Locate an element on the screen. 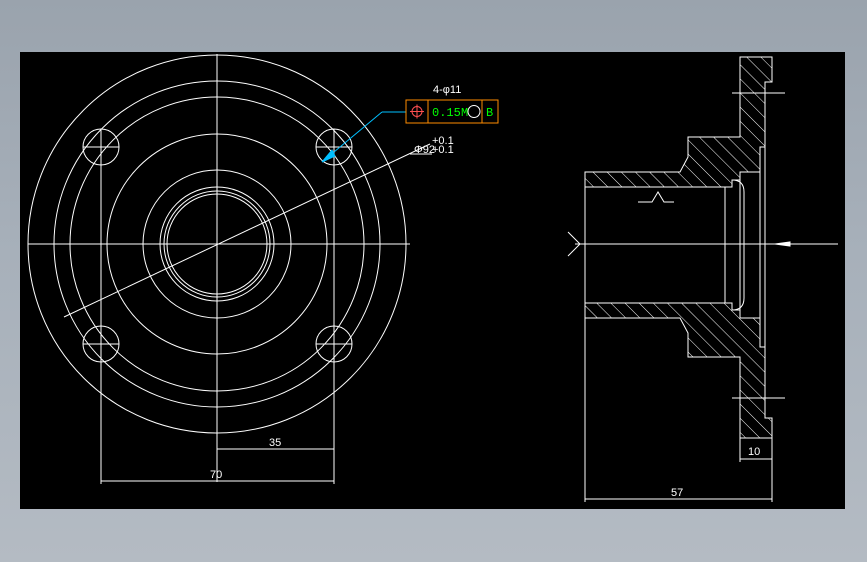 The height and width of the screenshot is (562, 867). datum-label: B is located at coordinates (489, 113).